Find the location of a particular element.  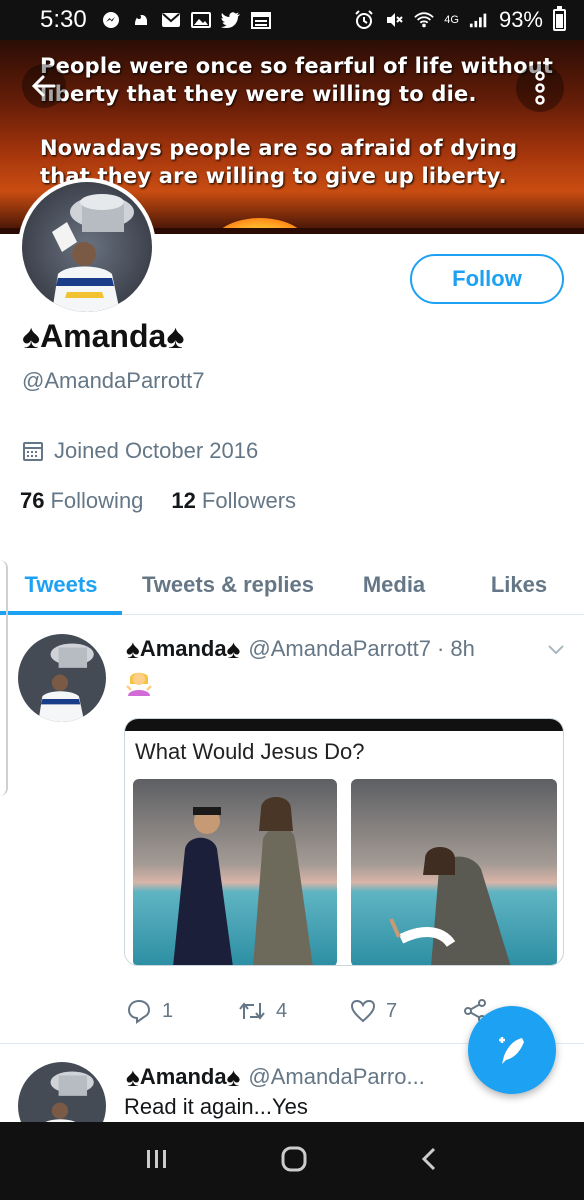

tweet-avatar is located at coordinates (62, 678).